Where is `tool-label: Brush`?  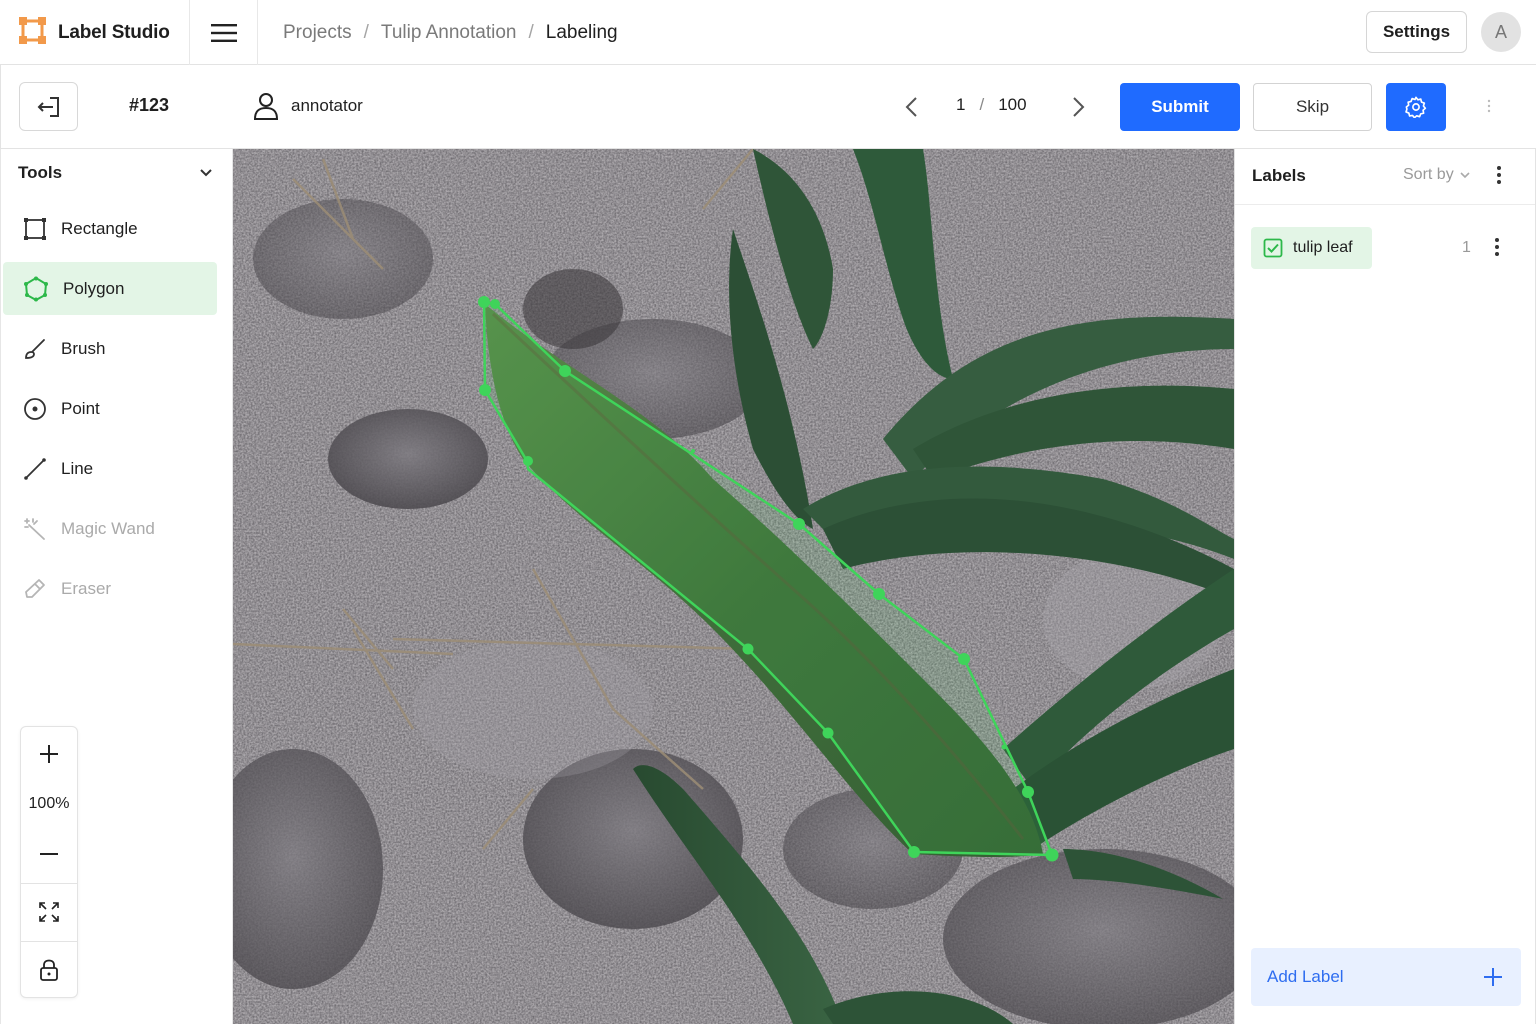
tool-label: Brush is located at coordinates (83, 348).